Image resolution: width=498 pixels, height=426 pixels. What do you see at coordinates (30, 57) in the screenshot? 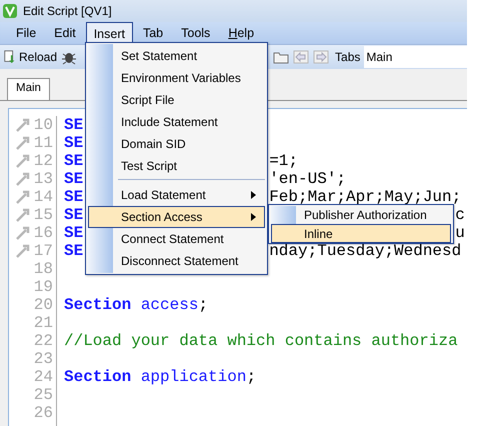
I see `reload-button: Reload` at bounding box center [30, 57].